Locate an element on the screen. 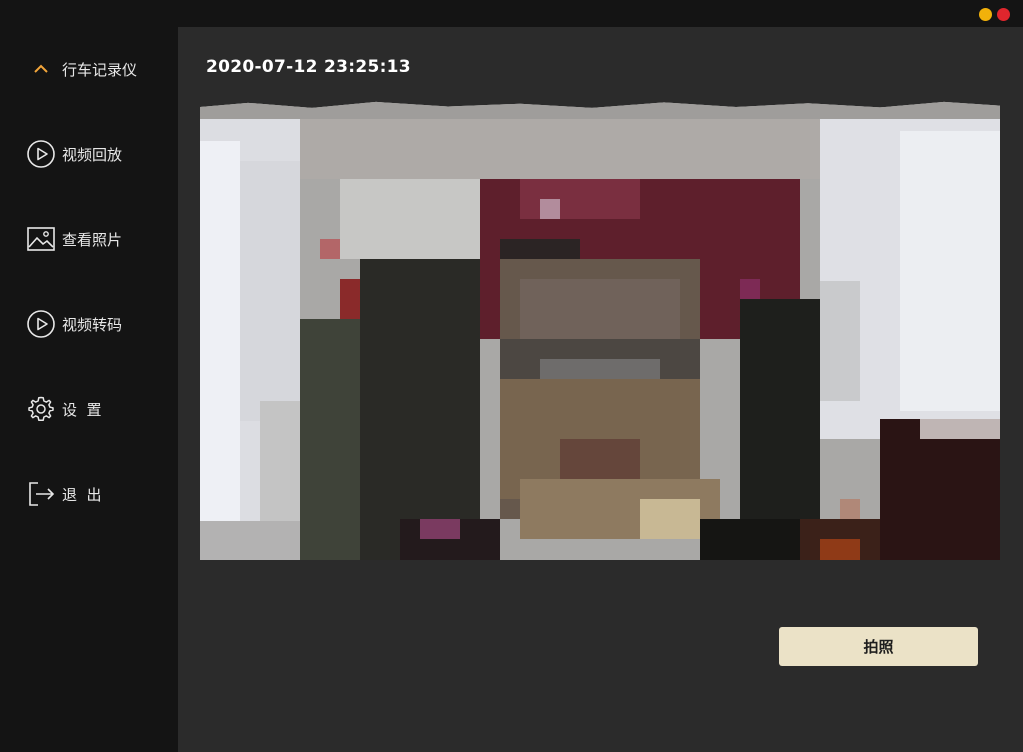 The image size is (1023, 752). sidebar-item-label: 视频转码 is located at coordinates (92, 324).